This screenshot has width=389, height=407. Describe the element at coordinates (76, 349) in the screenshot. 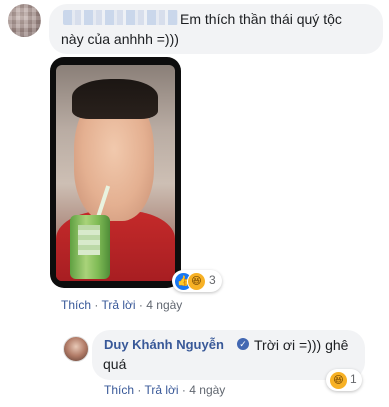

I see `reply-author-avatar` at that location.